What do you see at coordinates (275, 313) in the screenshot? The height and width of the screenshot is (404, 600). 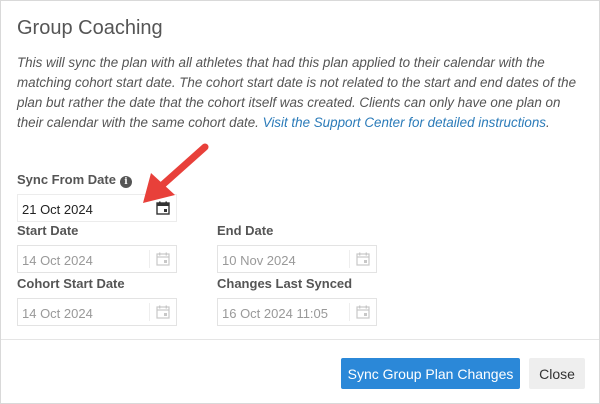 I see `changes-last-synced-value: 16 Oct 2024 11:05` at bounding box center [275, 313].